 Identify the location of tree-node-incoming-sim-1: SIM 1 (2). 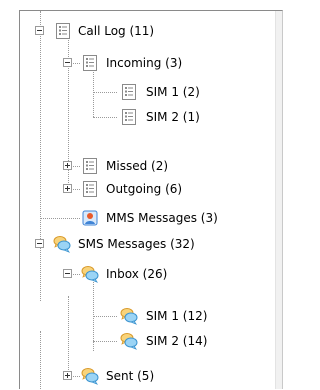
(140, 92).